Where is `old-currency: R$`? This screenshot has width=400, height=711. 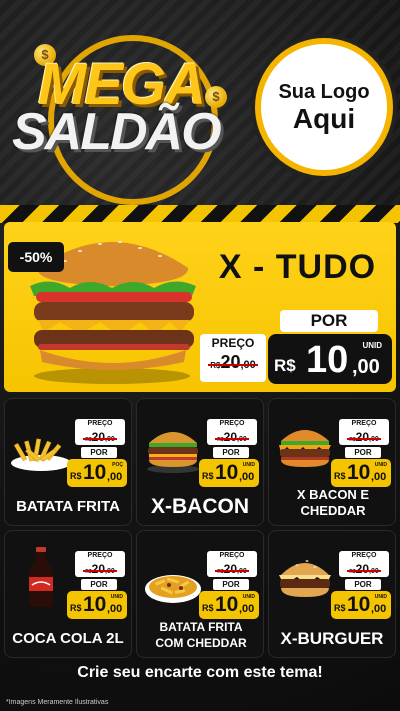 old-currency: R$ is located at coordinates (215, 365).